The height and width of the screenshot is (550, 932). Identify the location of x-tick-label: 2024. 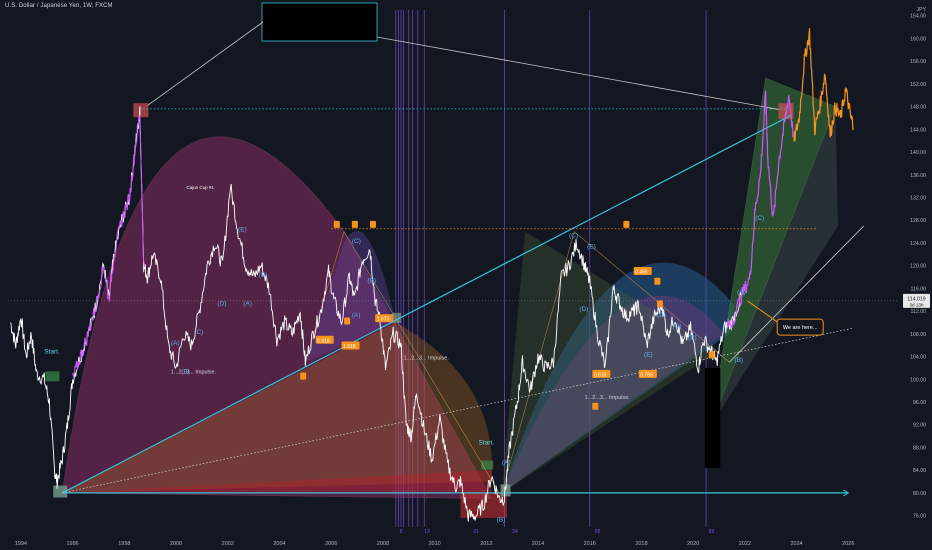
(796, 544).